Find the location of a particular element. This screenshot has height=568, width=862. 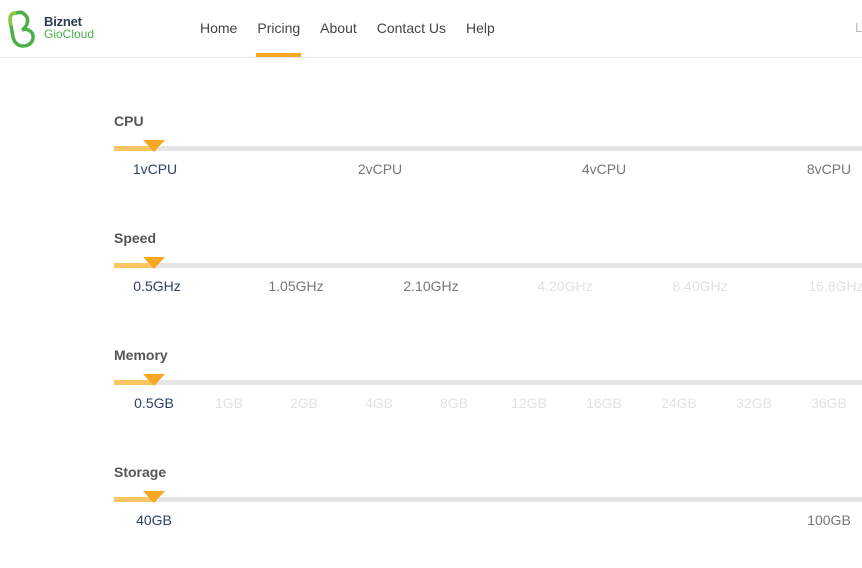

cpu-title: CPU is located at coordinates (129, 121).